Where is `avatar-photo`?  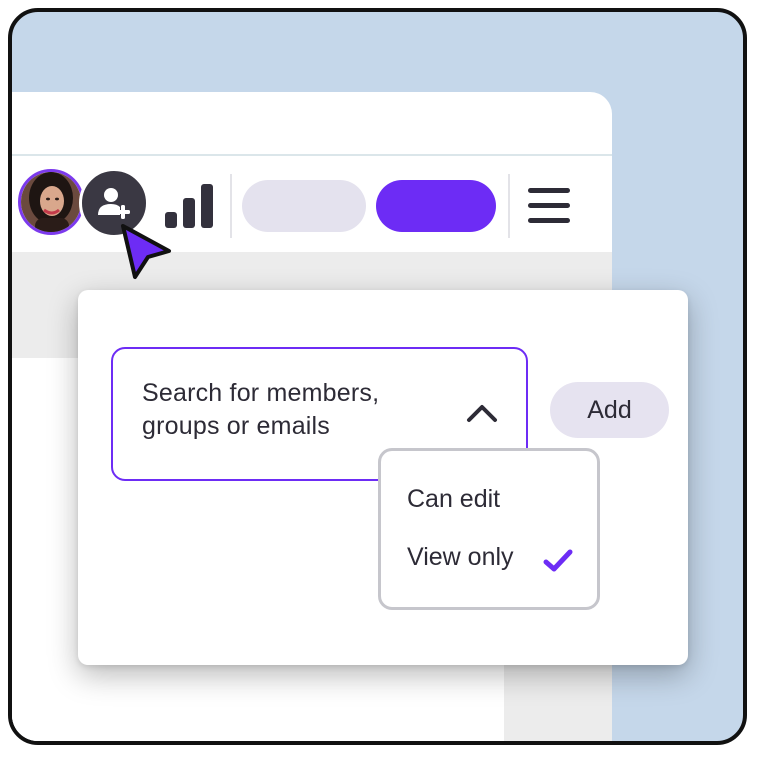
avatar-photo is located at coordinates (51, 202).